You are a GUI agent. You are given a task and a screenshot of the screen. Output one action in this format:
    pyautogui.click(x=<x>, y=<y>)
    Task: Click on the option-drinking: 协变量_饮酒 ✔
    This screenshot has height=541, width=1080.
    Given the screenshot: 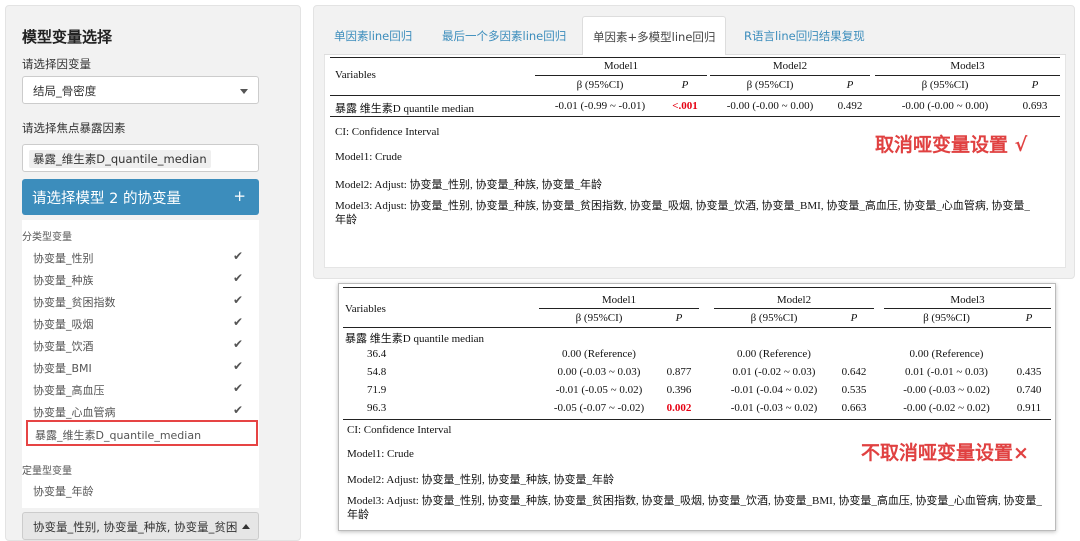 What is the action you would take?
    pyautogui.click(x=138, y=345)
    